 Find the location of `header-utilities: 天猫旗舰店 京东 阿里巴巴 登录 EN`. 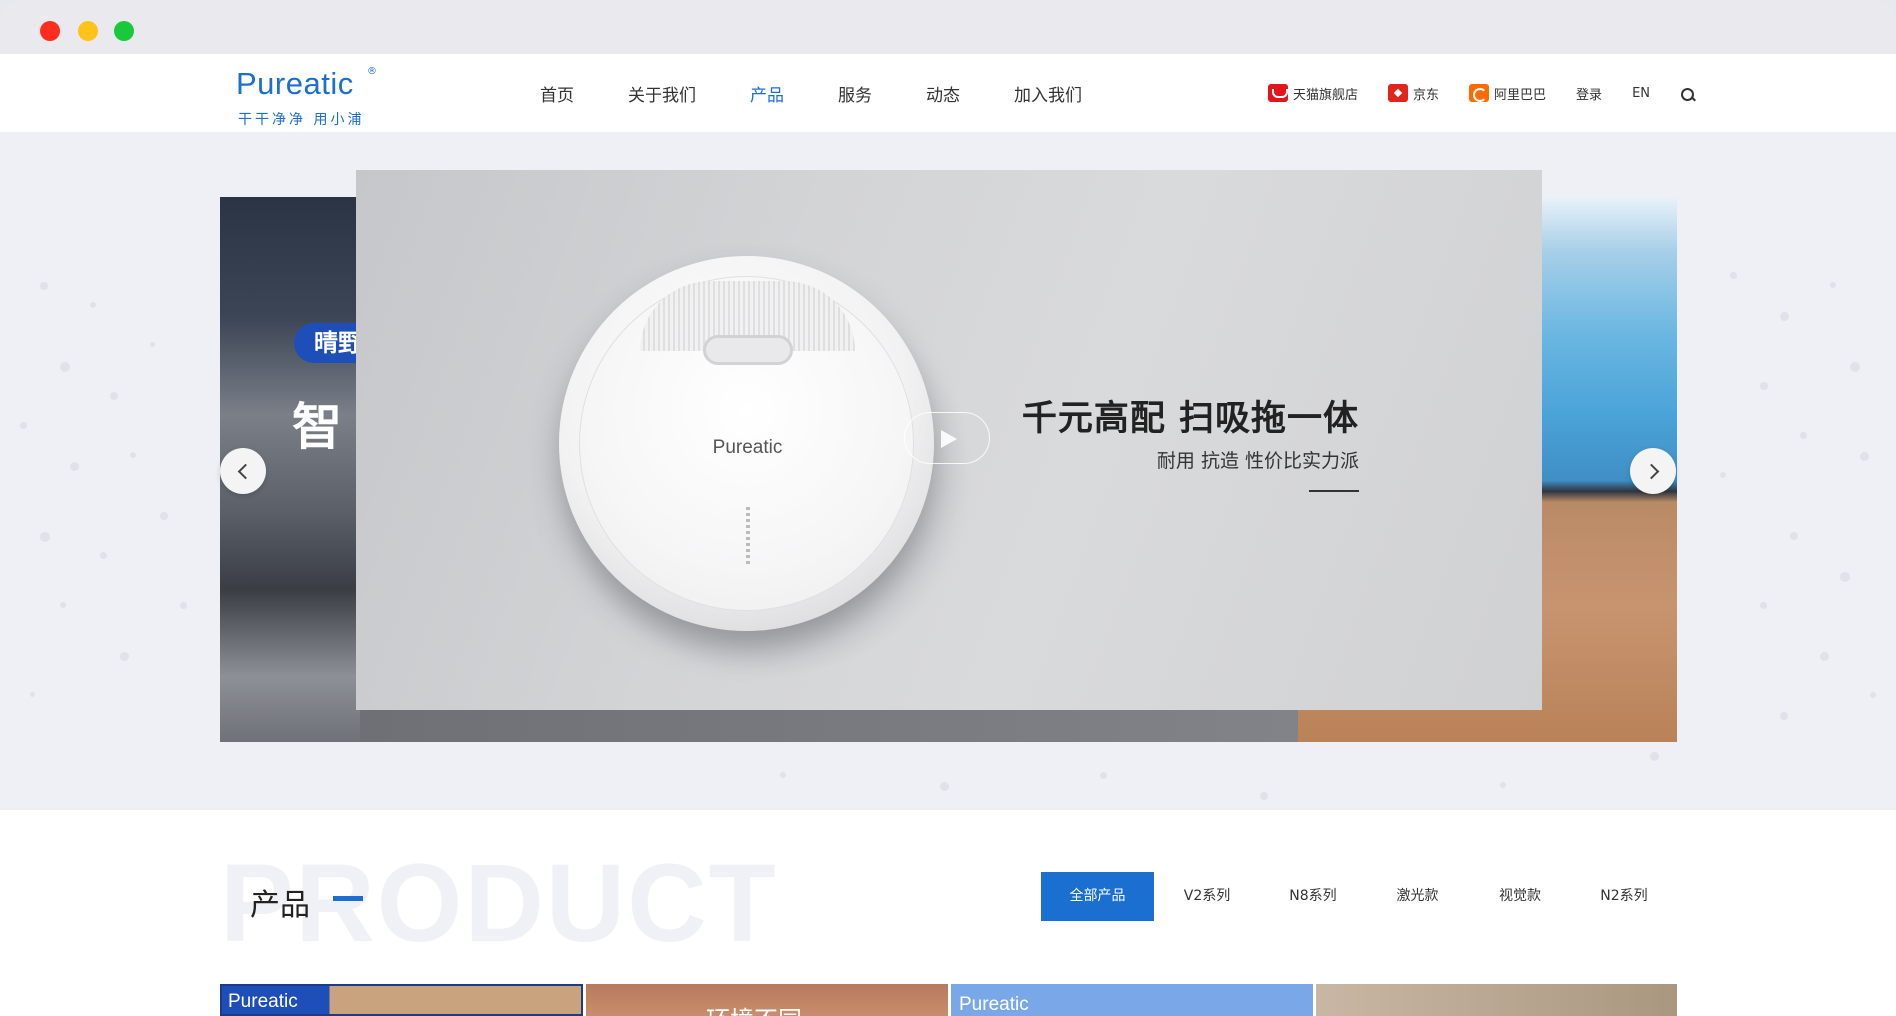

header-utilities: 天猫旗舰店 京东 阿里巴巴 登录 EN is located at coordinates (1482, 93).